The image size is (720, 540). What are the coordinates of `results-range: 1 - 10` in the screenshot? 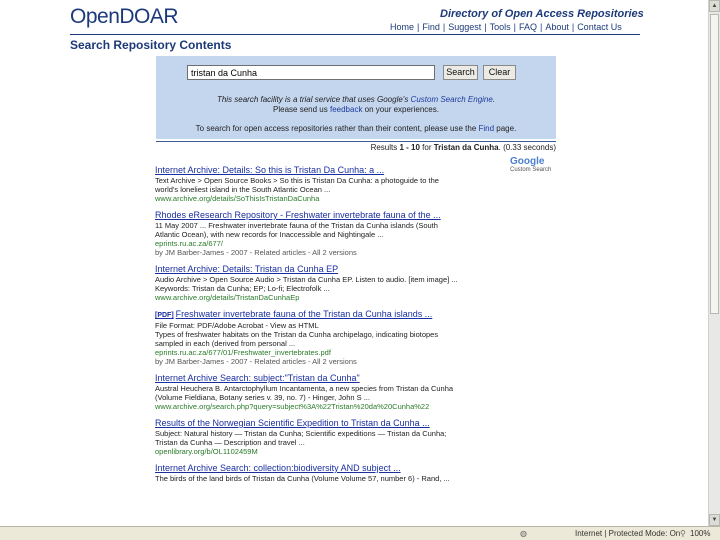 It's located at (409, 147).